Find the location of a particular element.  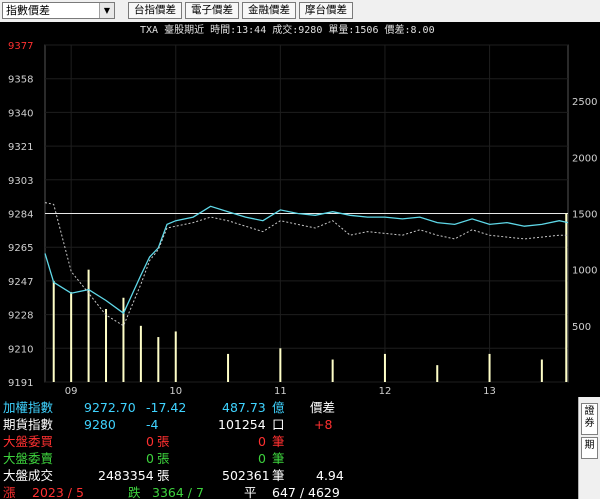

x-tick-label: 12 is located at coordinates (385, 391).